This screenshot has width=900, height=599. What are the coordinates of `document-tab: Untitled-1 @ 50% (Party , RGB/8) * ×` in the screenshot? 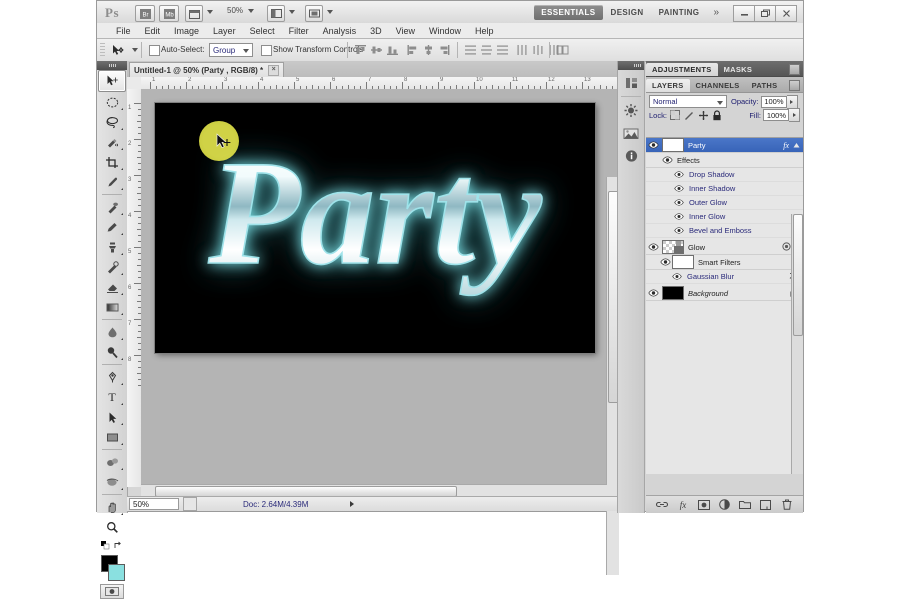 It's located at (207, 69).